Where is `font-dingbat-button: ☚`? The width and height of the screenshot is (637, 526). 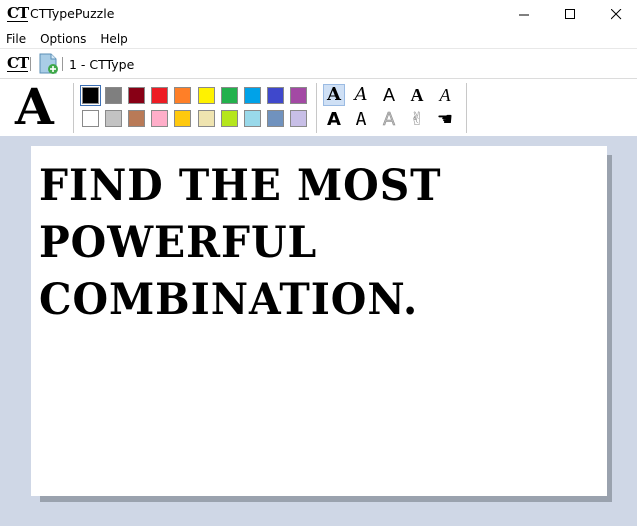
font-dingbat-button: ☚ is located at coordinates (445, 120).